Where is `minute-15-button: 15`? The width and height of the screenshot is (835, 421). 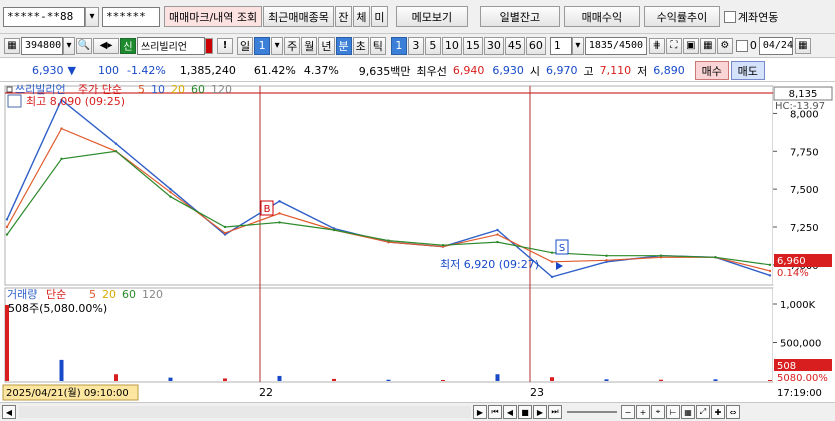
minute-15-button: 15 is located at coordinates (472, 45).